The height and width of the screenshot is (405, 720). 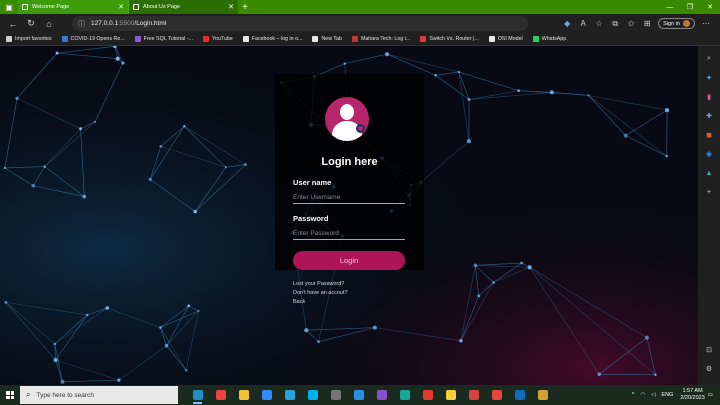 What do you see at coordinates (709, 154) in the screenshot?
I see `outlook-icon: ◉` at bounding box center [709, 154].